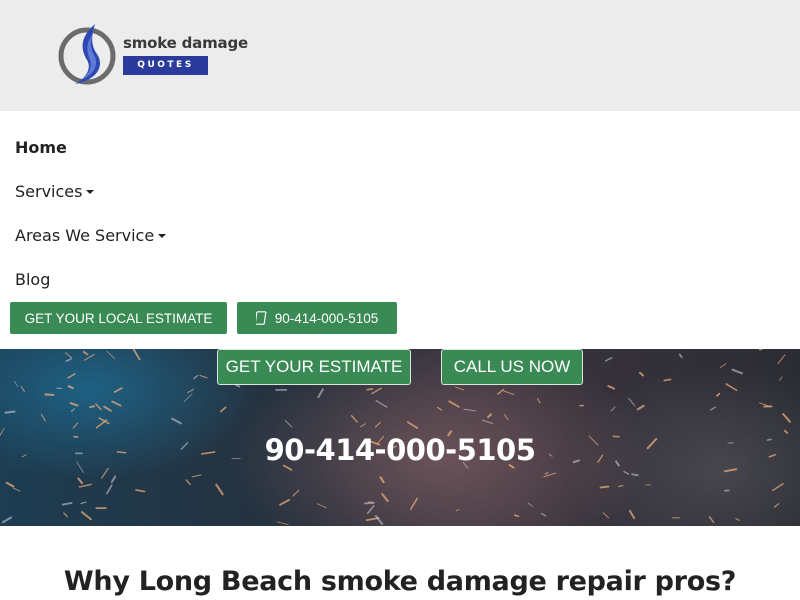 The image size is (800, 600). What do you see at coordinates (261, 318) in the screenshot?
I see `phone-icon` at bounding box center [261, 318].